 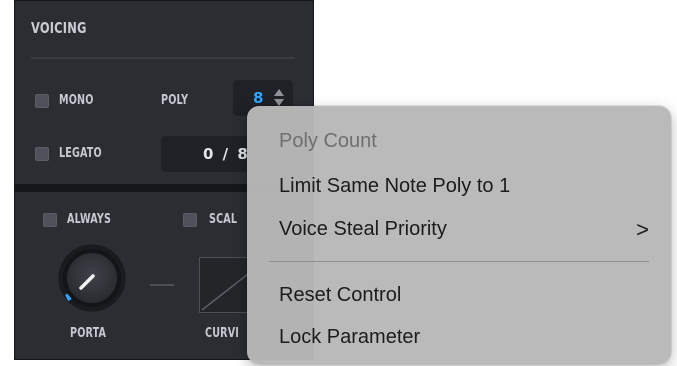 What do you see at coordinates (223, 219) in the screenshot?
I see `scale-label: SCAL` at bounding box center [223, 219].